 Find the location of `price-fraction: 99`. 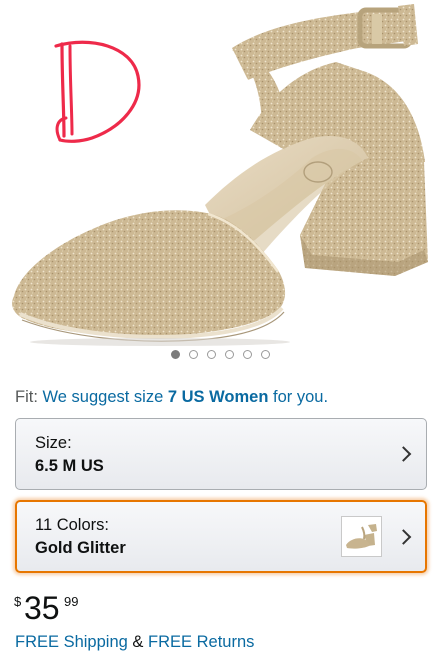

price-fraction: 99 is located at coordinates (71, 601).